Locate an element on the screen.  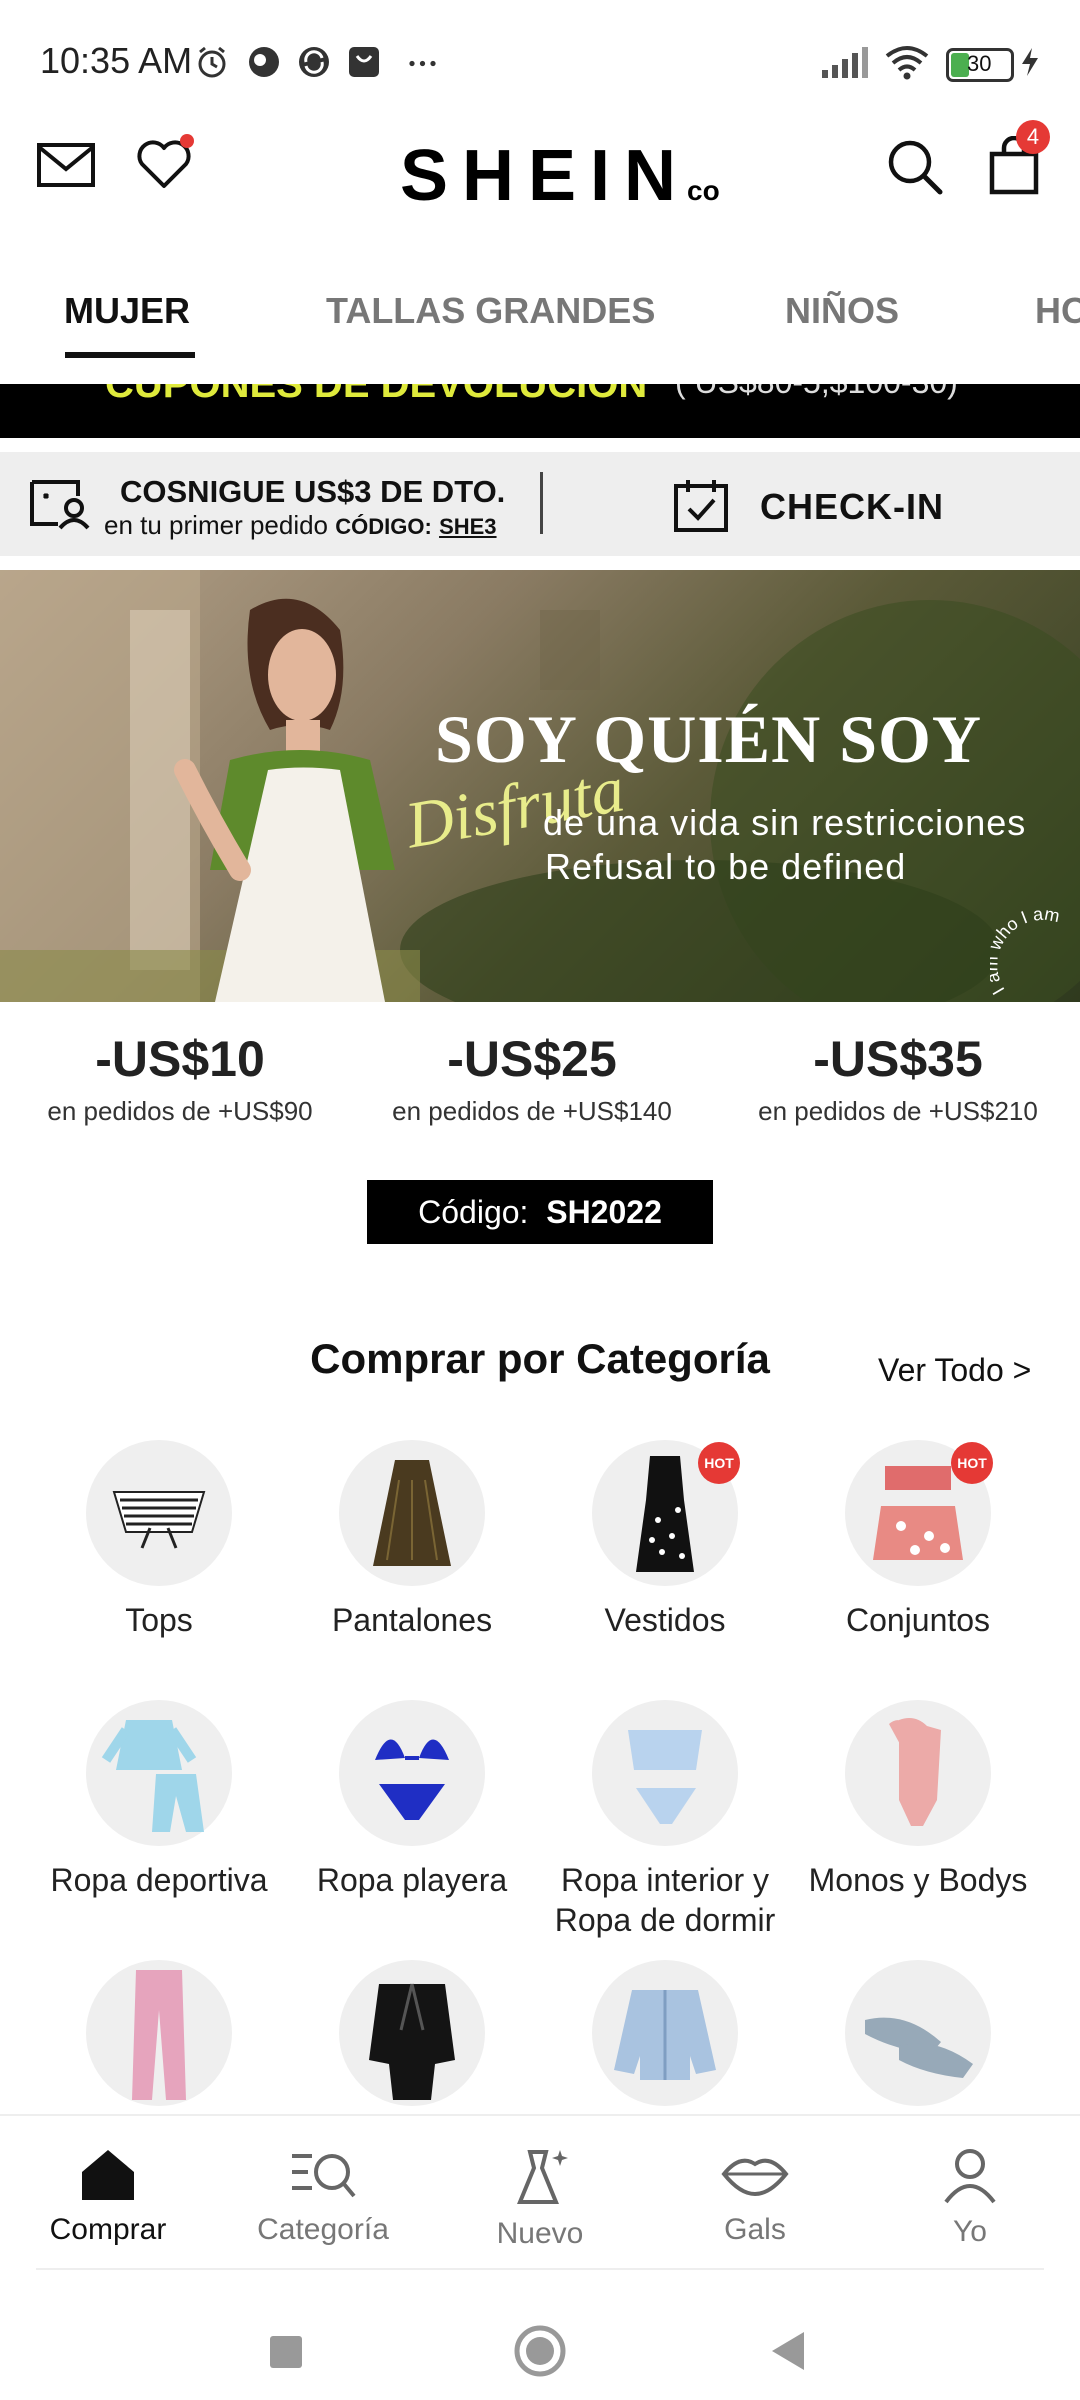
home-icon is located at coordinates (108, 2175).